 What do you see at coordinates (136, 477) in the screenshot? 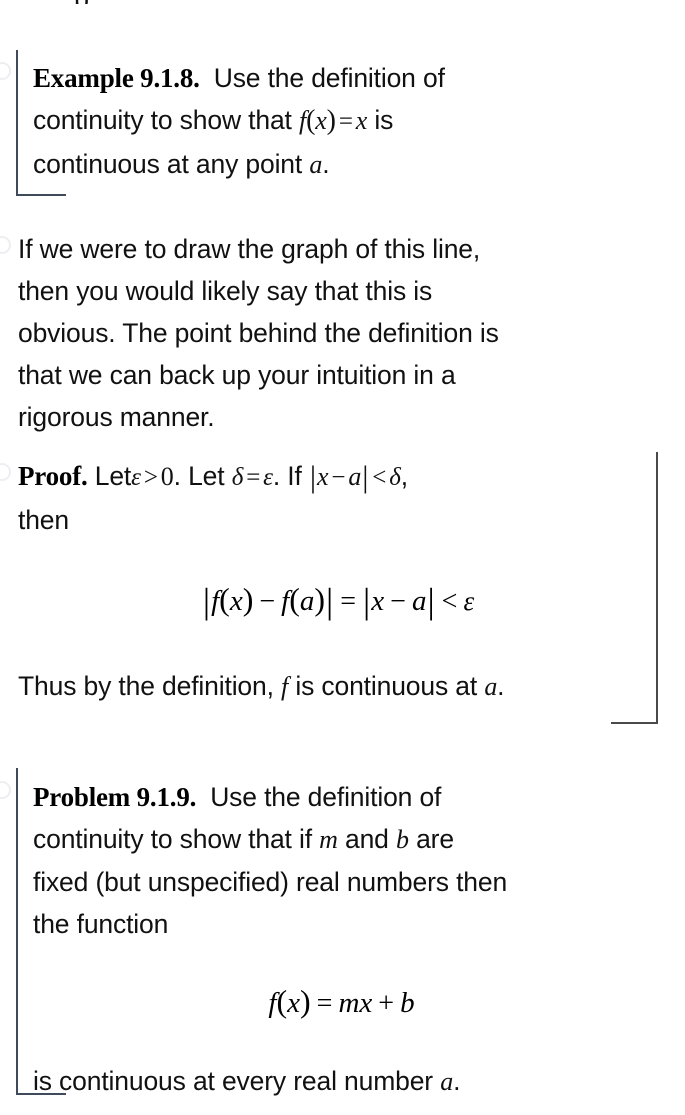
I see `math-epsilon: ε` at bounding box center [136, 477].